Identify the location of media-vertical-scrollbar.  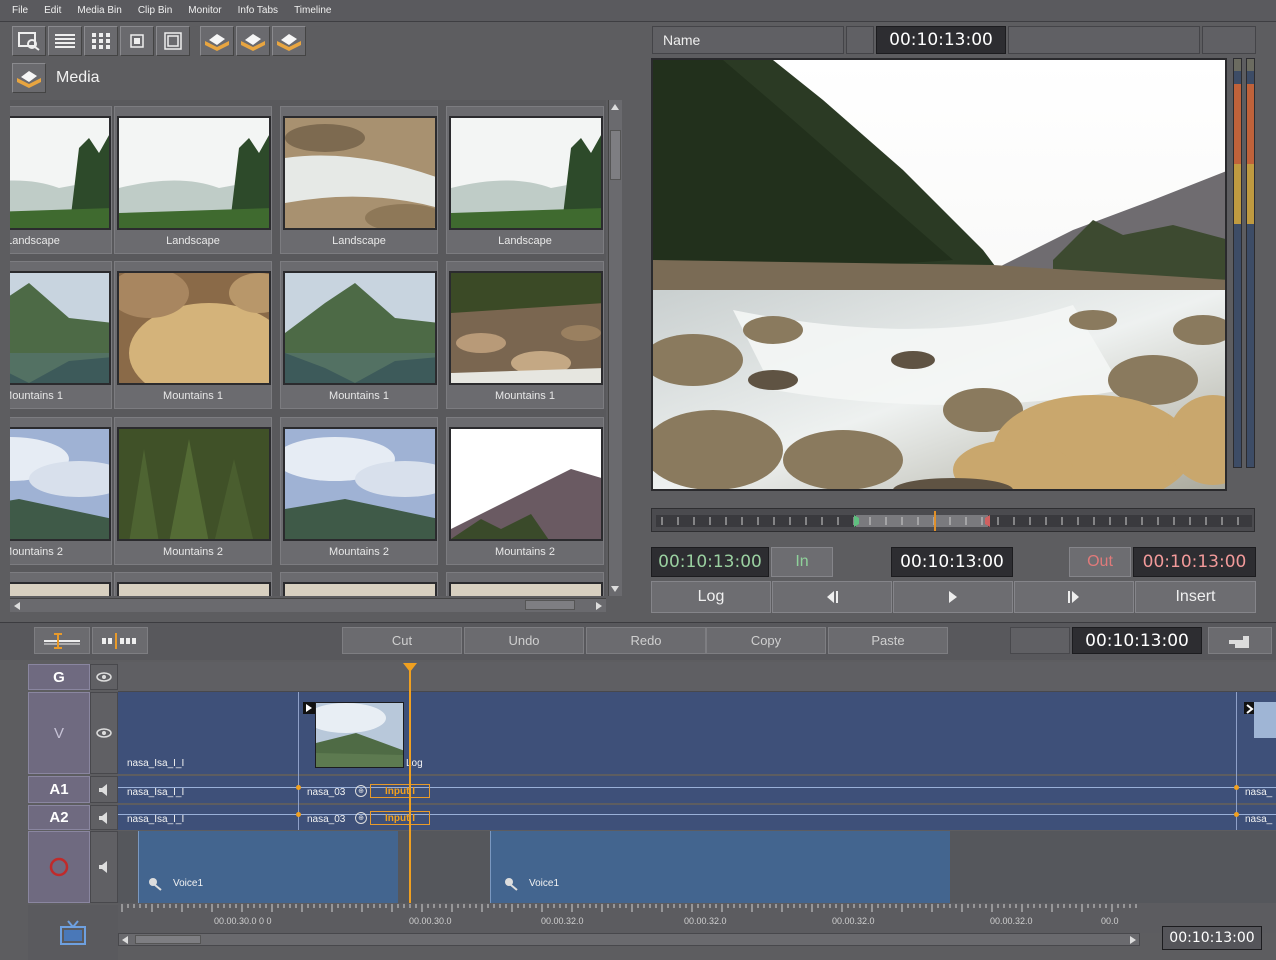
(615, 348).